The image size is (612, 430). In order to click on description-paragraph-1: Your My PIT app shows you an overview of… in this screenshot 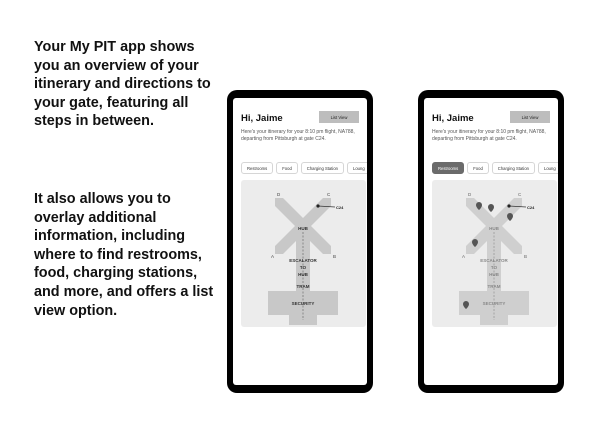, I will do `click(122, 84)`.